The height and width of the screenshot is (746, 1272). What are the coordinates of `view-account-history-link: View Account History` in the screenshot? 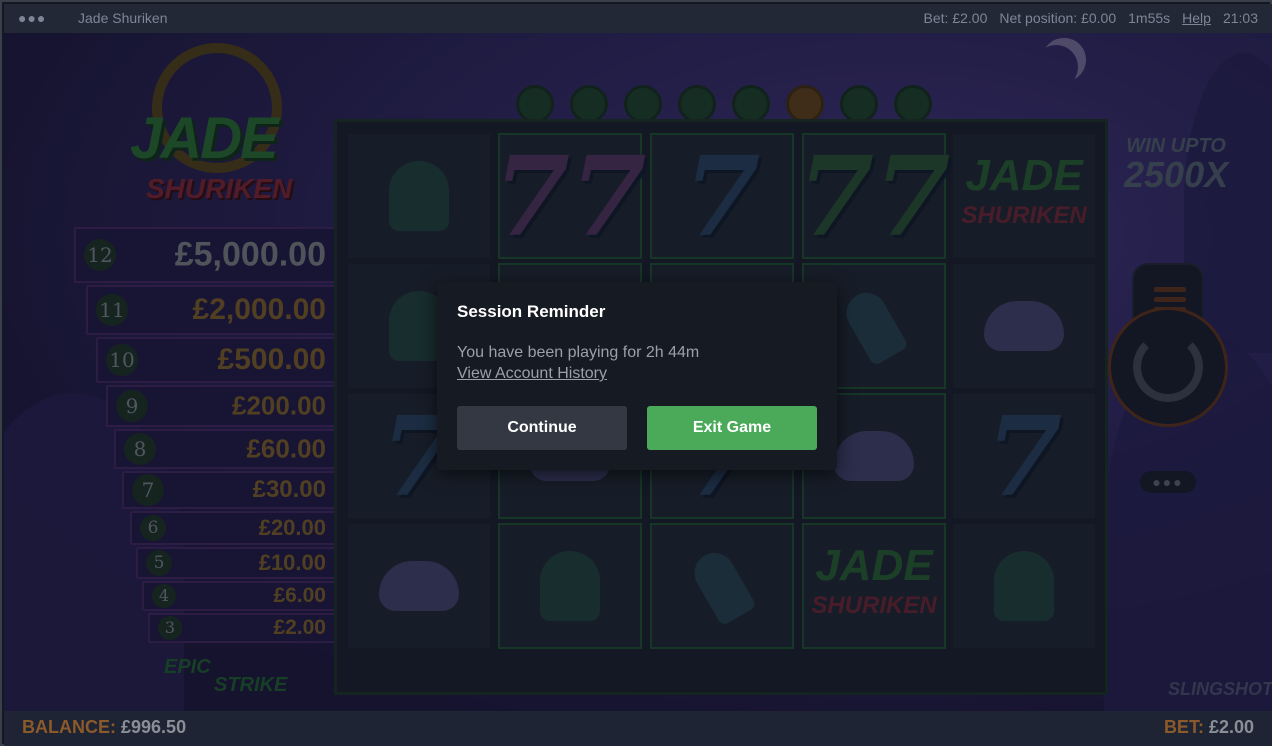 It's located at (532, 374).